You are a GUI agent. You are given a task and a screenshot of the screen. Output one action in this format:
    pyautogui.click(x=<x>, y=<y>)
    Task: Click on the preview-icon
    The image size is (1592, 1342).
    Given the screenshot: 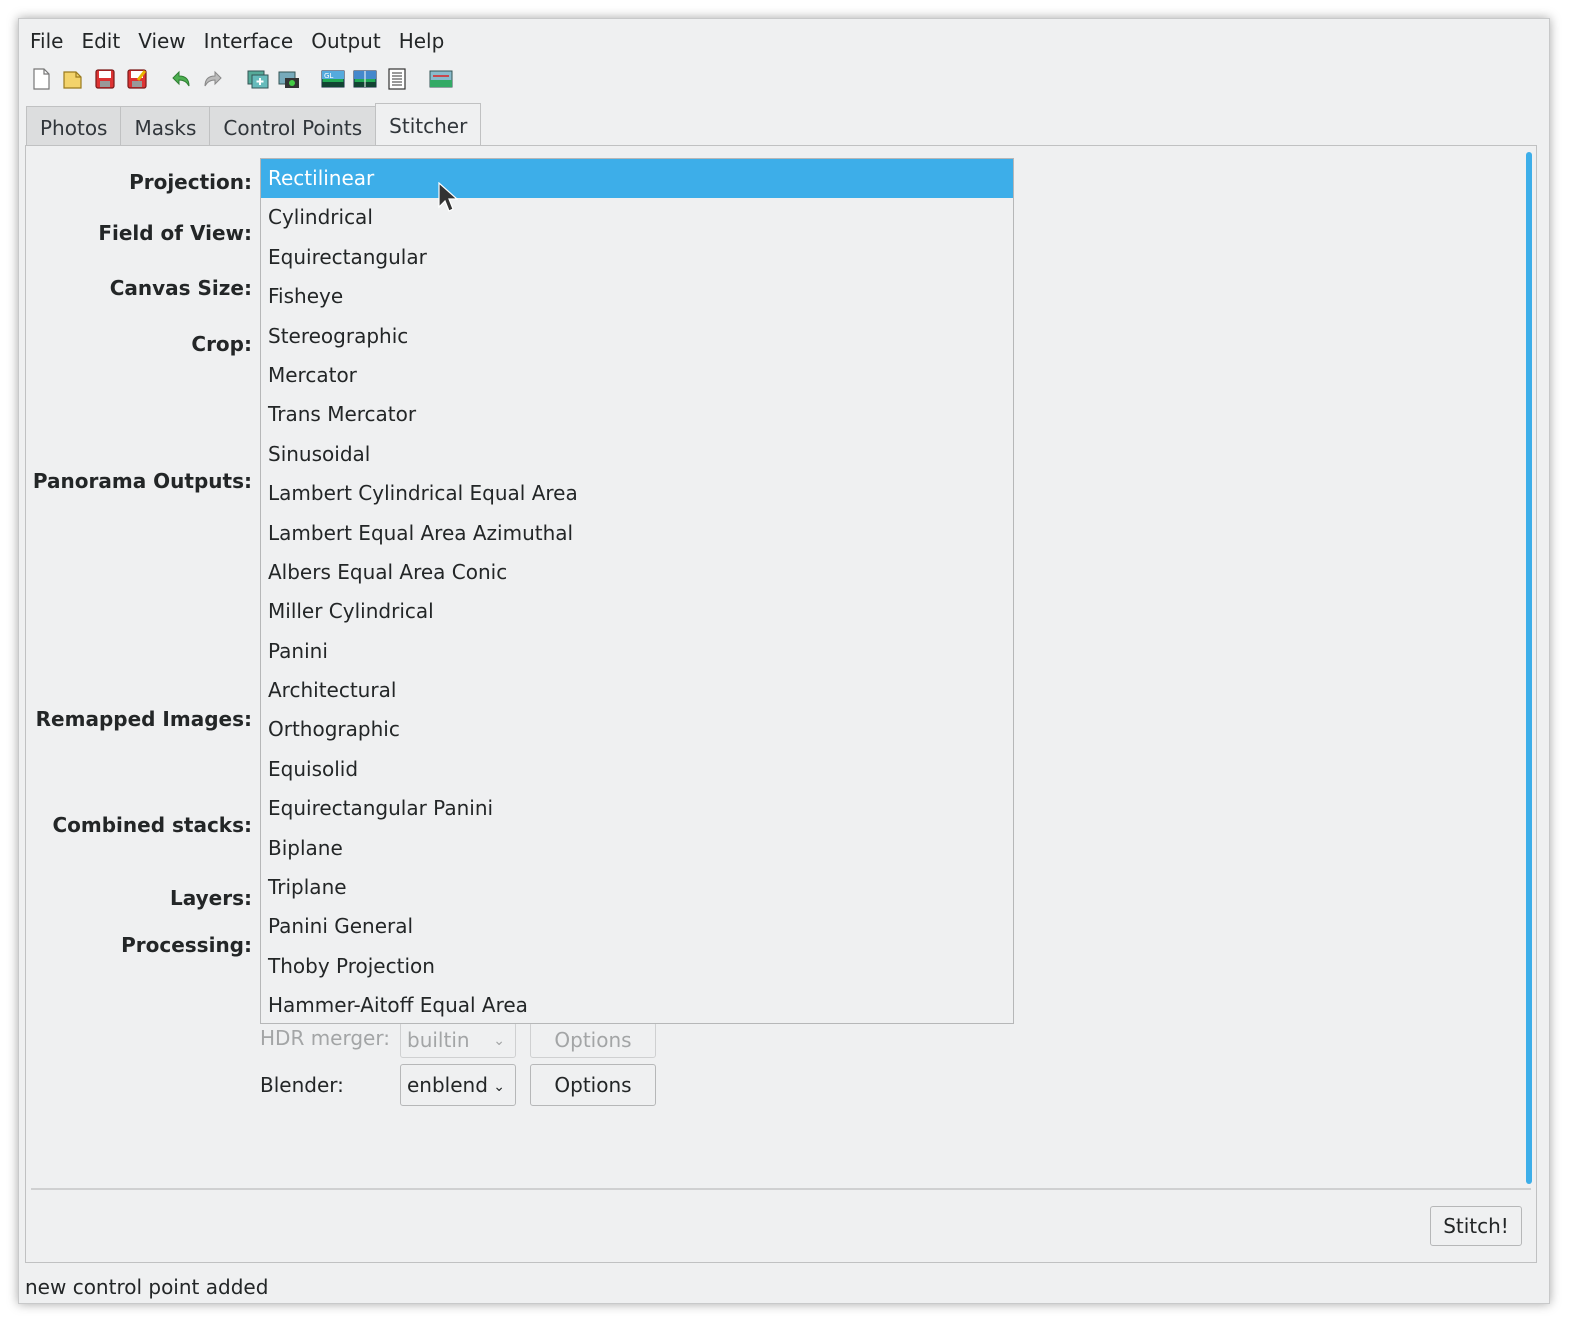 What is the action you would take?
    pyautogui.click(x=365, y=79)
    